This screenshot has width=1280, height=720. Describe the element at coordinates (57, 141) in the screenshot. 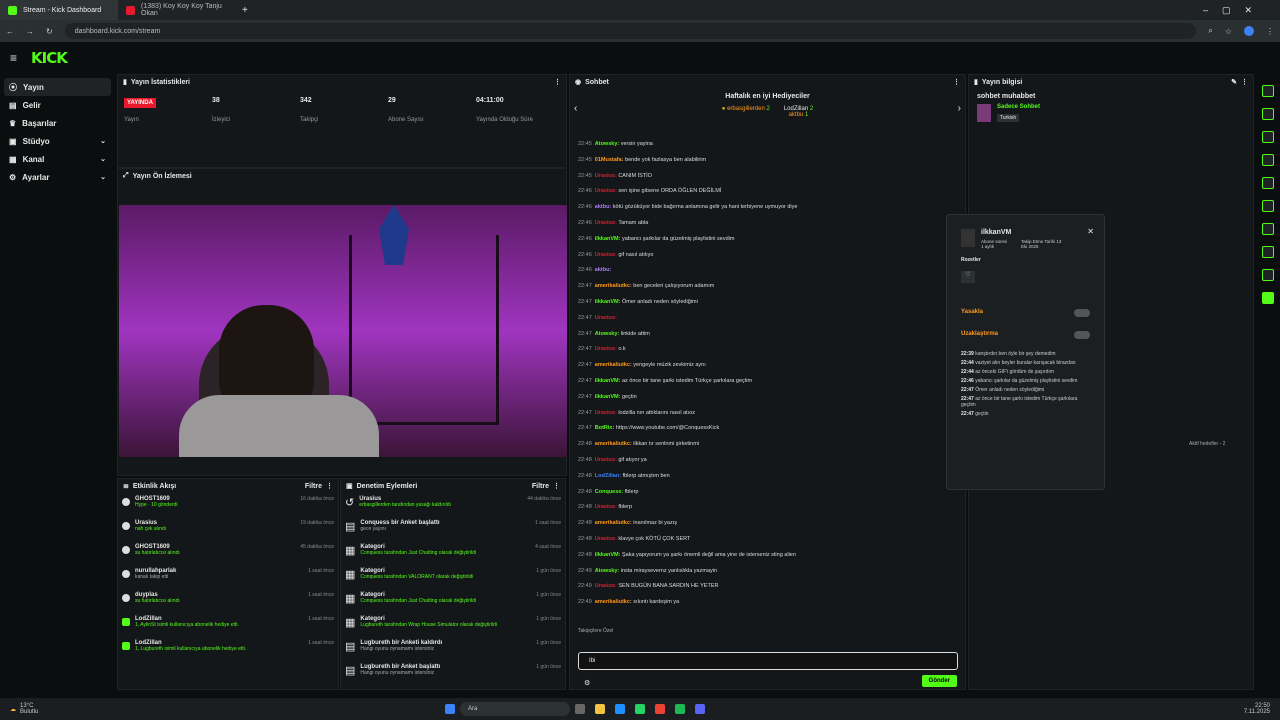

I see `sidebar-item-studyo: ▣ Stüdyo ⌄` at that location.